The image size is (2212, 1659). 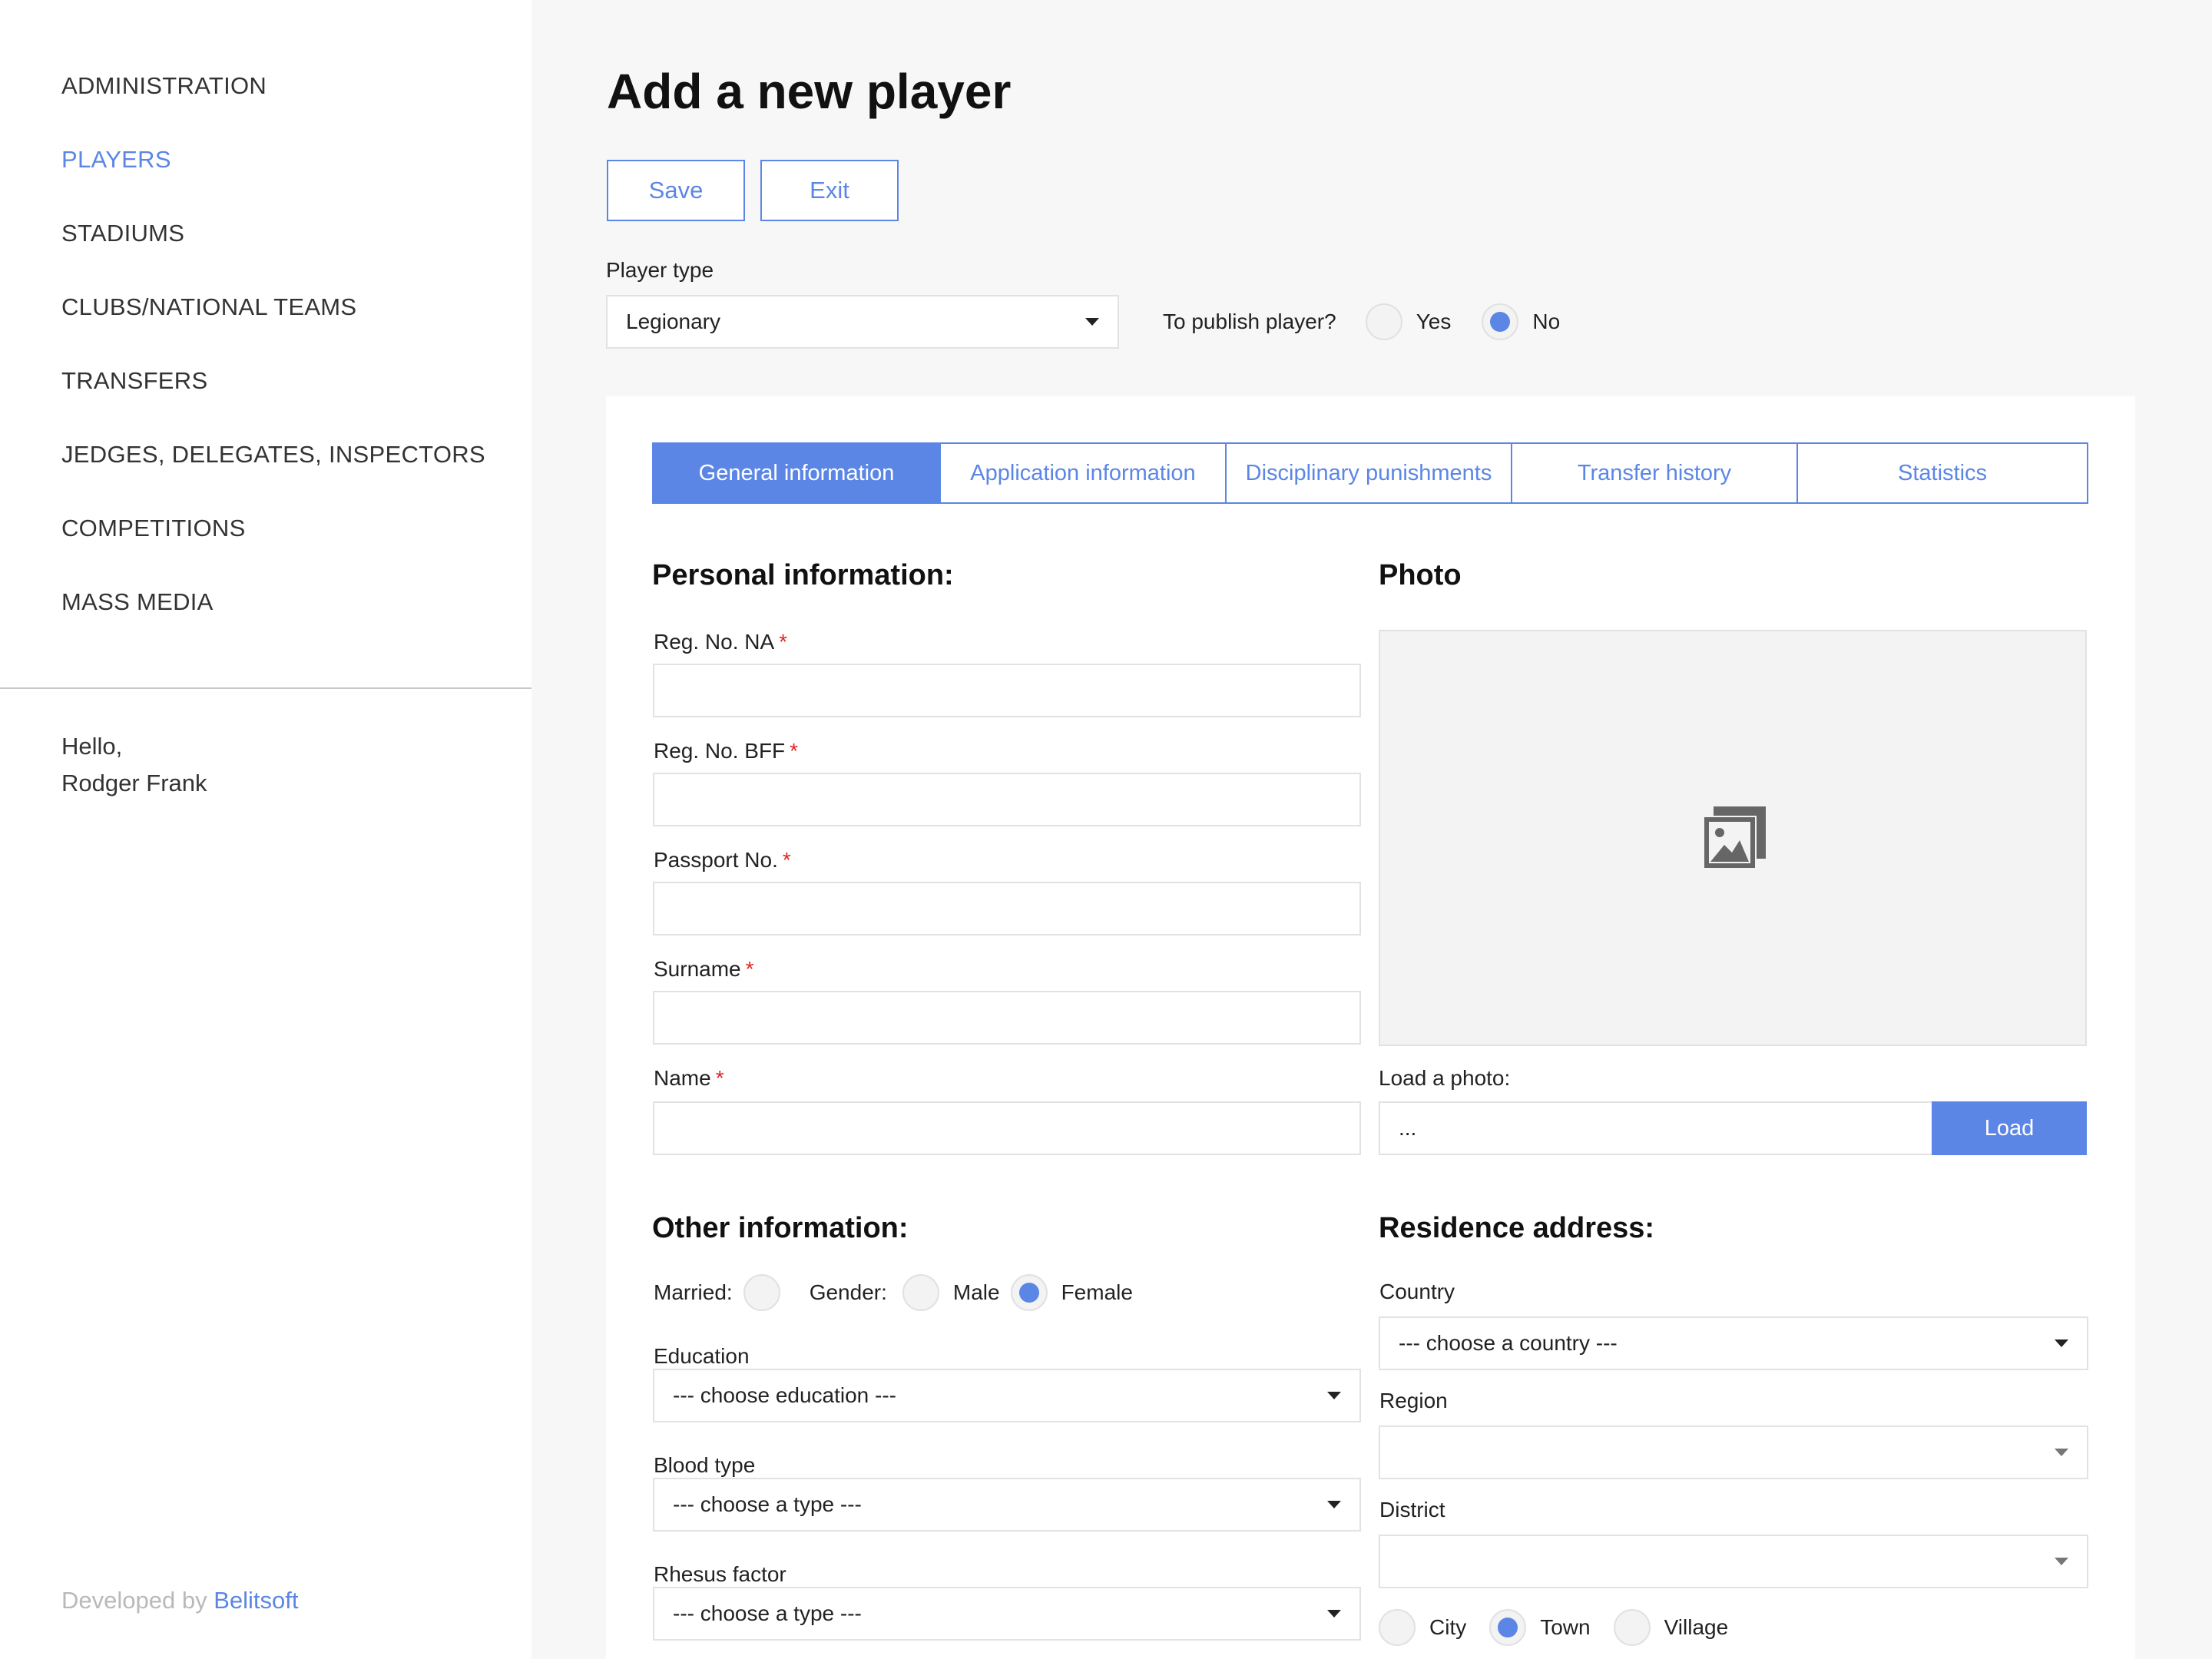 I want to click on education-label: Education, so click(x=702, y=1356).